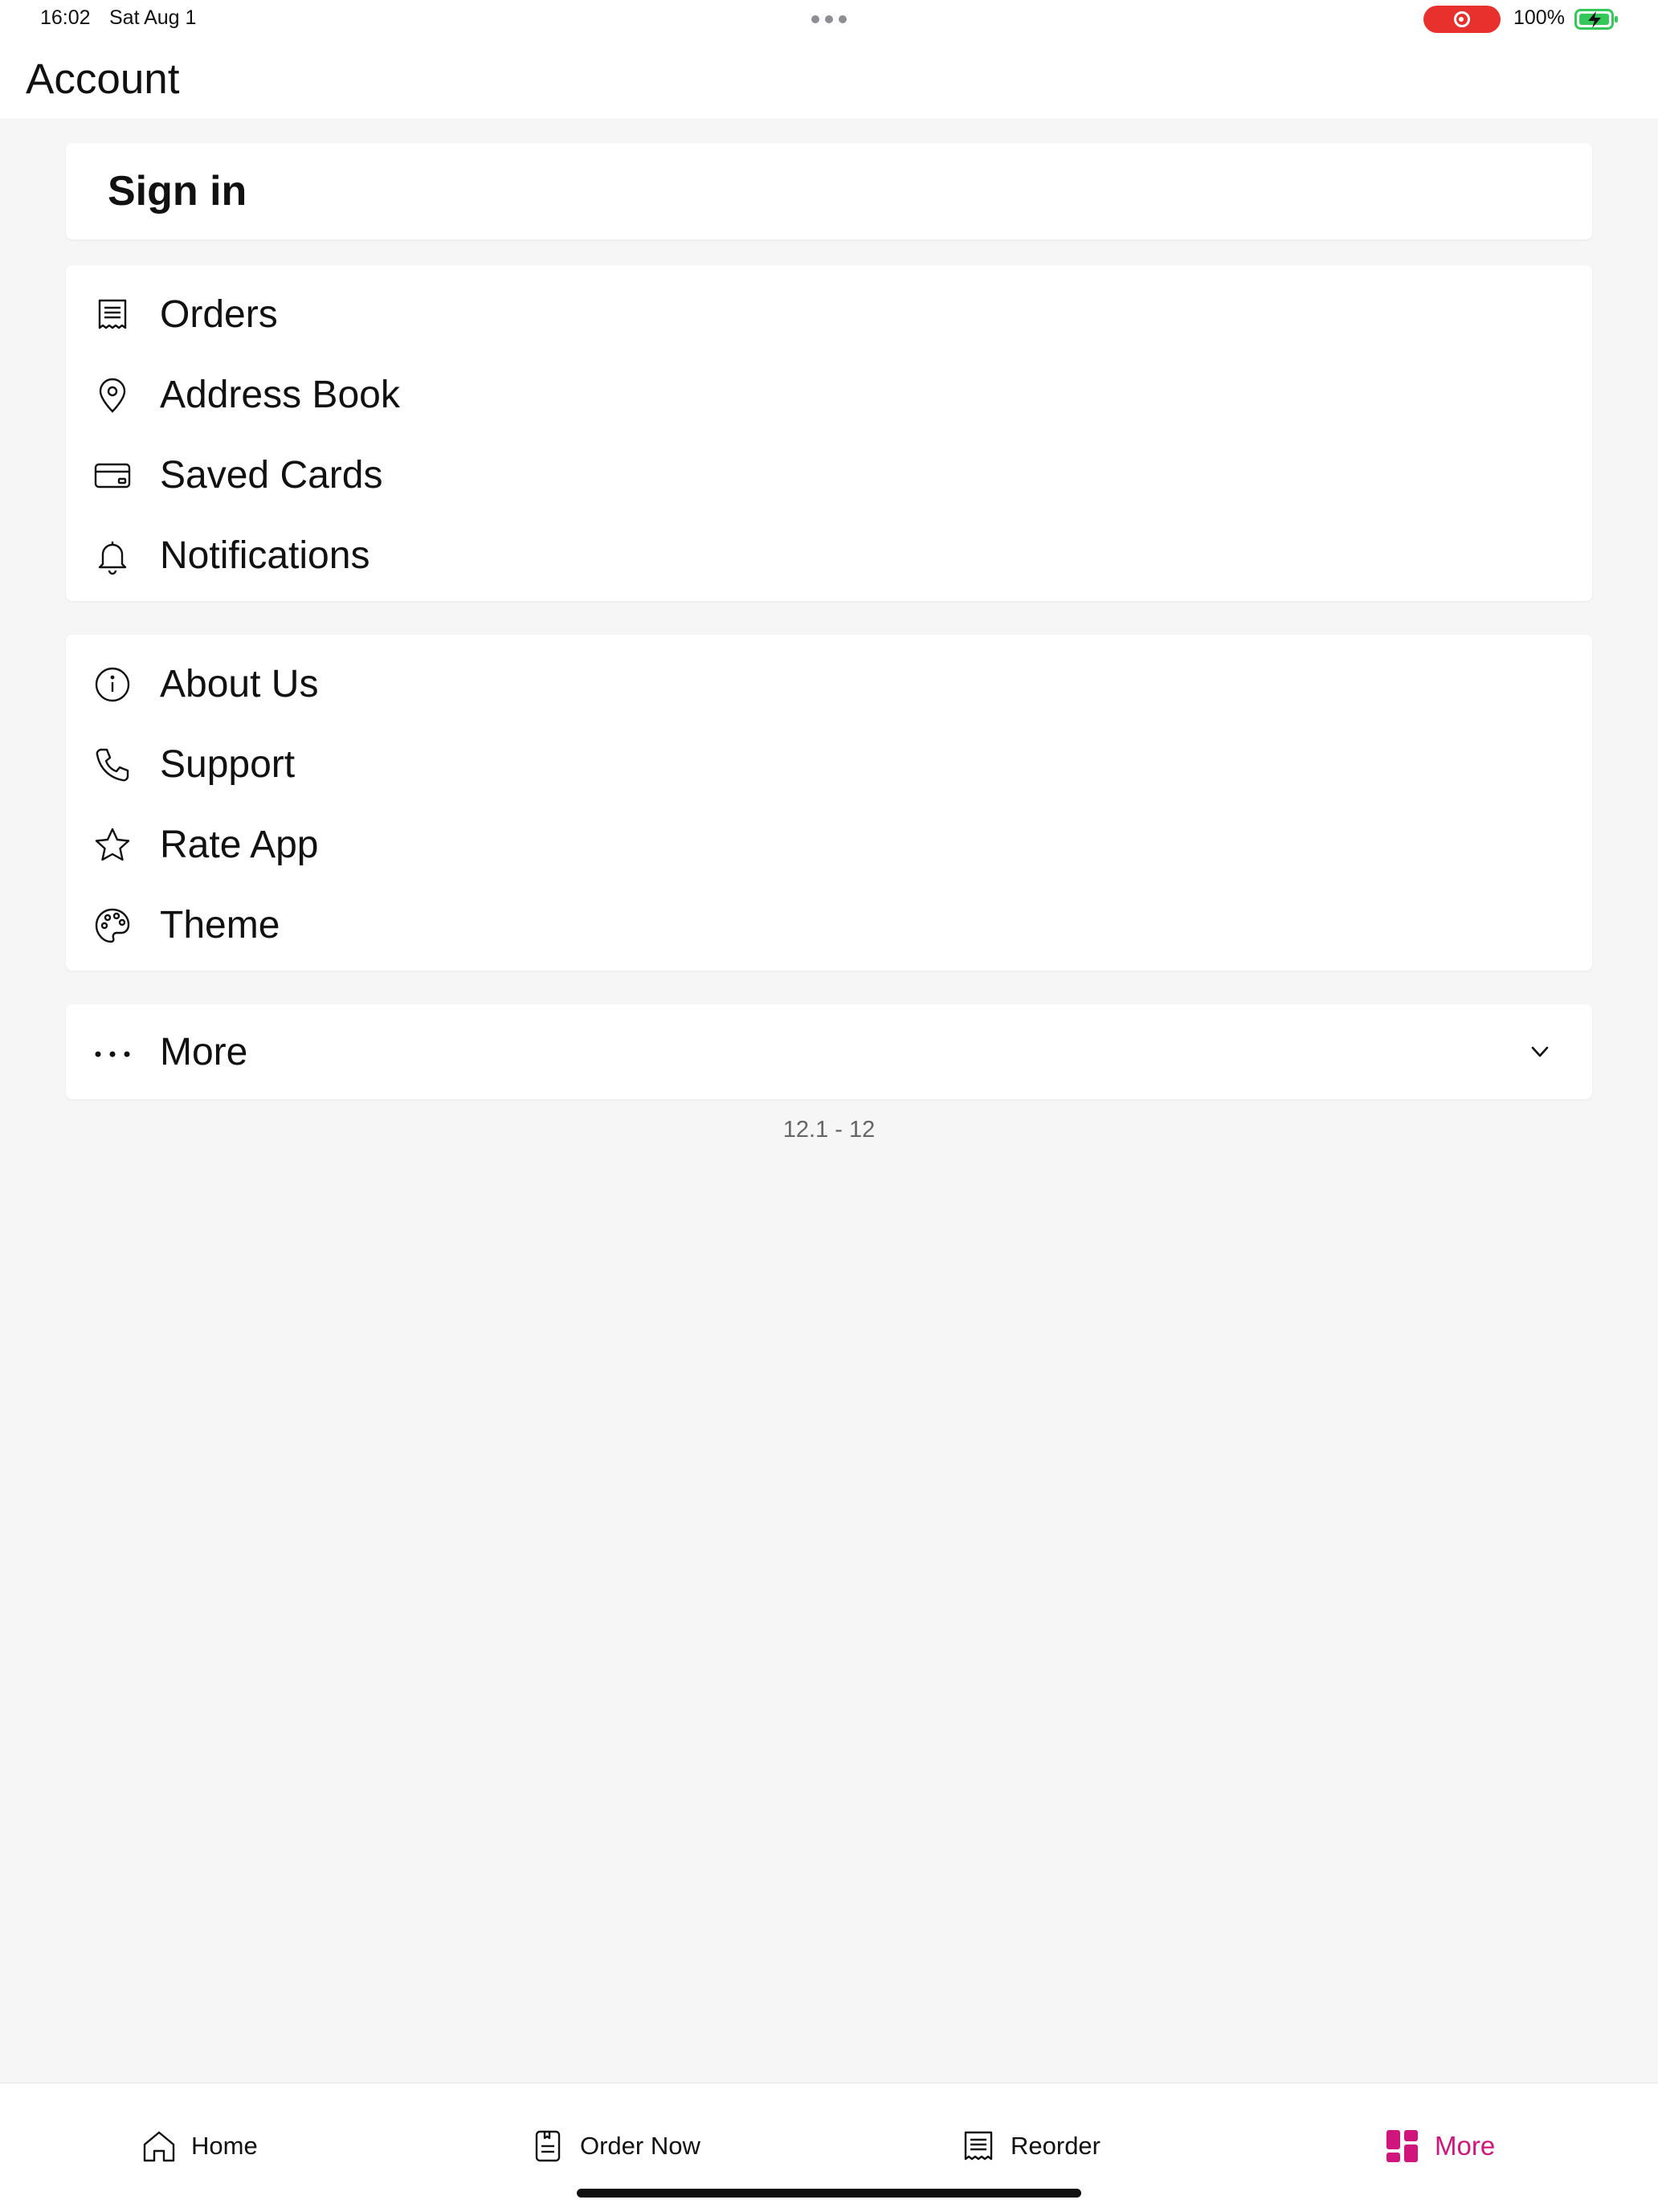 The width and height of the screenshot is (1658, 2212). I want to click on more-section-toggle: More, so click(829, 1052).